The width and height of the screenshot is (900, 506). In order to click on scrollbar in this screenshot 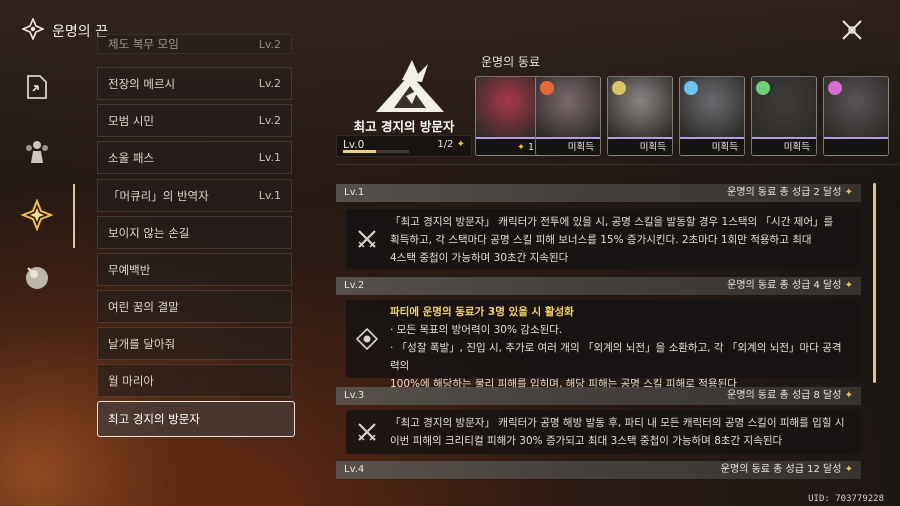, I will do `click(874, 283)`.